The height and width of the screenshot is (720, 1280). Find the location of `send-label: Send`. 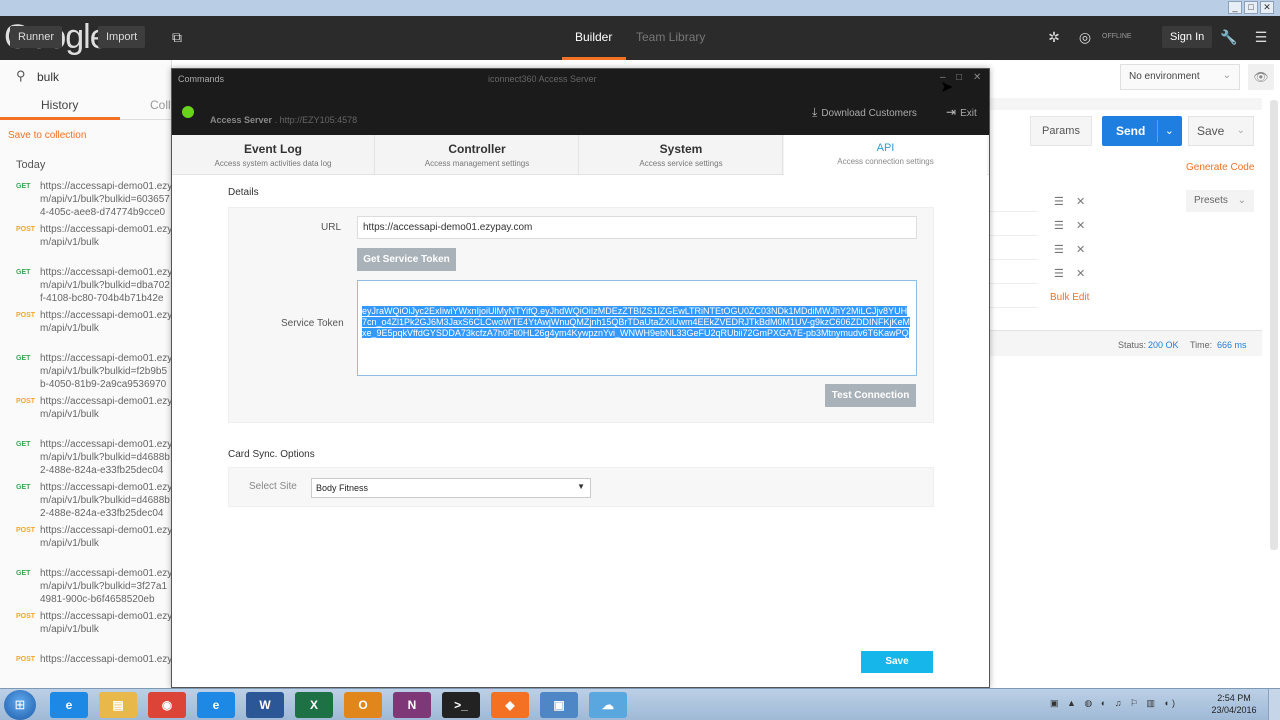

send-label: Send is located at coordinates (1131, 131).